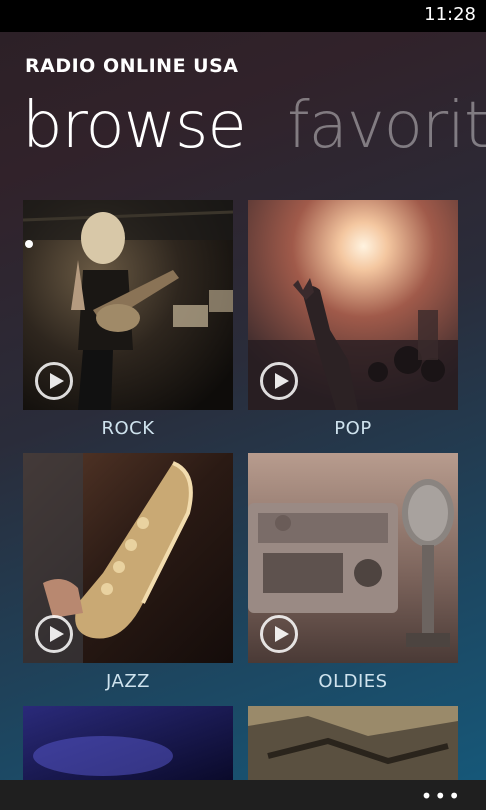 The height and width of the screenshot is (810, 486). I want to click on genre-label-oldies: OLDIES, so click(353, 681).